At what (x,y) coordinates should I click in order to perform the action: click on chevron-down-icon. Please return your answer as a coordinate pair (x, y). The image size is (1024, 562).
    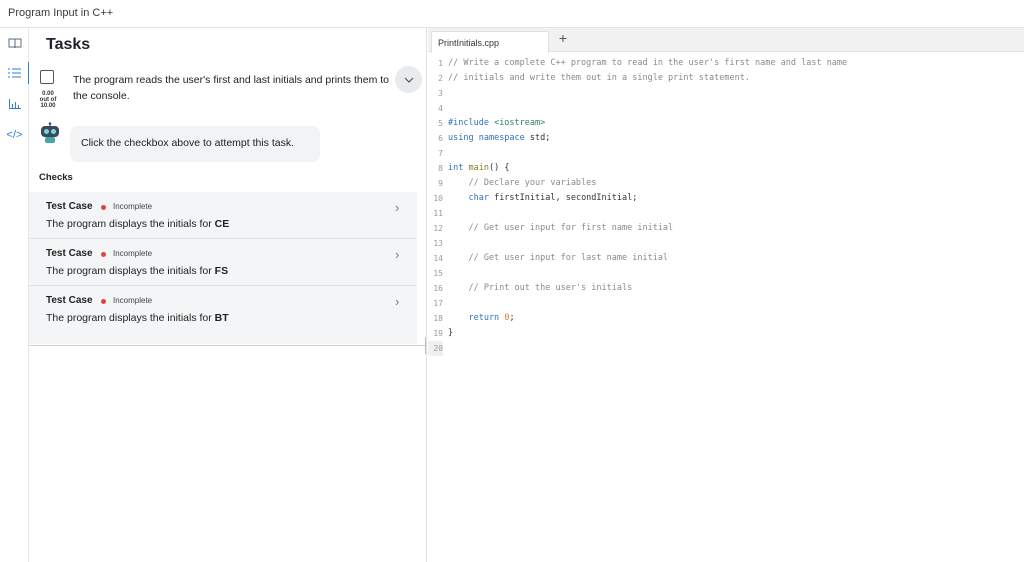
    Looking at the image, I should click on (408, 80).